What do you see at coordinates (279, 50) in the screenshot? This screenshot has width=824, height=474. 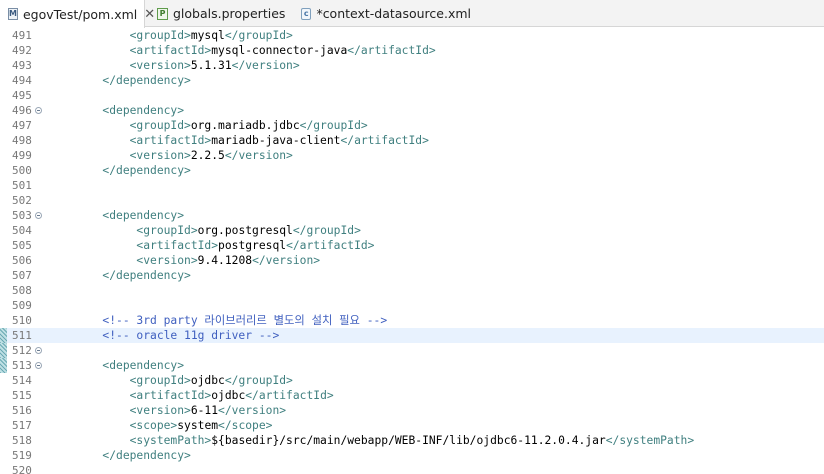 I see `xml-value: mysql-connector-java` at bounding box center [279, 50].